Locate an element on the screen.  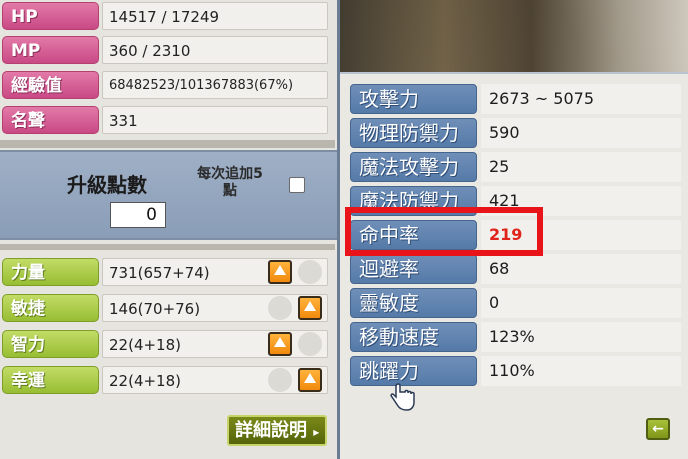
scene-rock-background is located at coordinates (514, 40).